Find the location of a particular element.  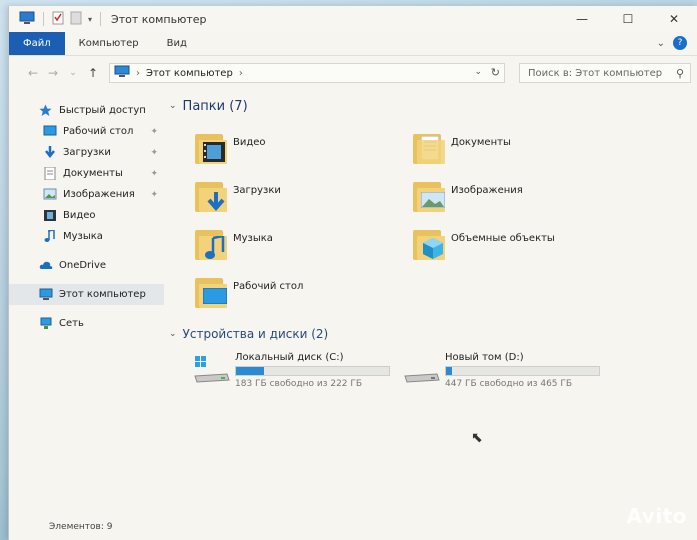

sidebar-item-downloads: Загрузки ✦ is located at coordinates (86, 152).